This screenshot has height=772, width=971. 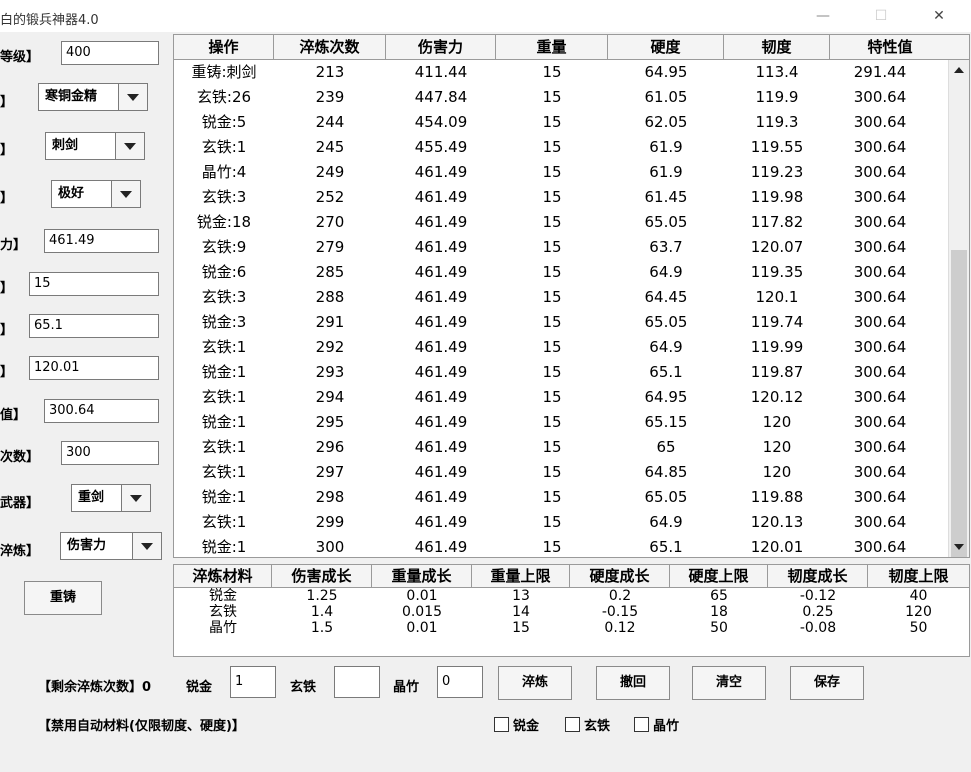 What do you see at coordinates (729, 683) in the screenshot?
I see `clear-button: 清空` at bounding box center [729, 683].